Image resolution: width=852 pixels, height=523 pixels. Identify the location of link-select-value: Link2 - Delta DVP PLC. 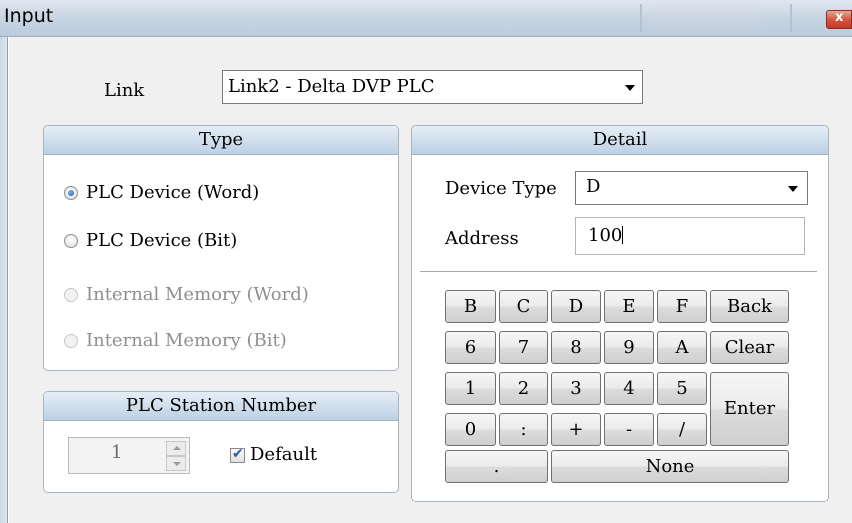
(331, 86).